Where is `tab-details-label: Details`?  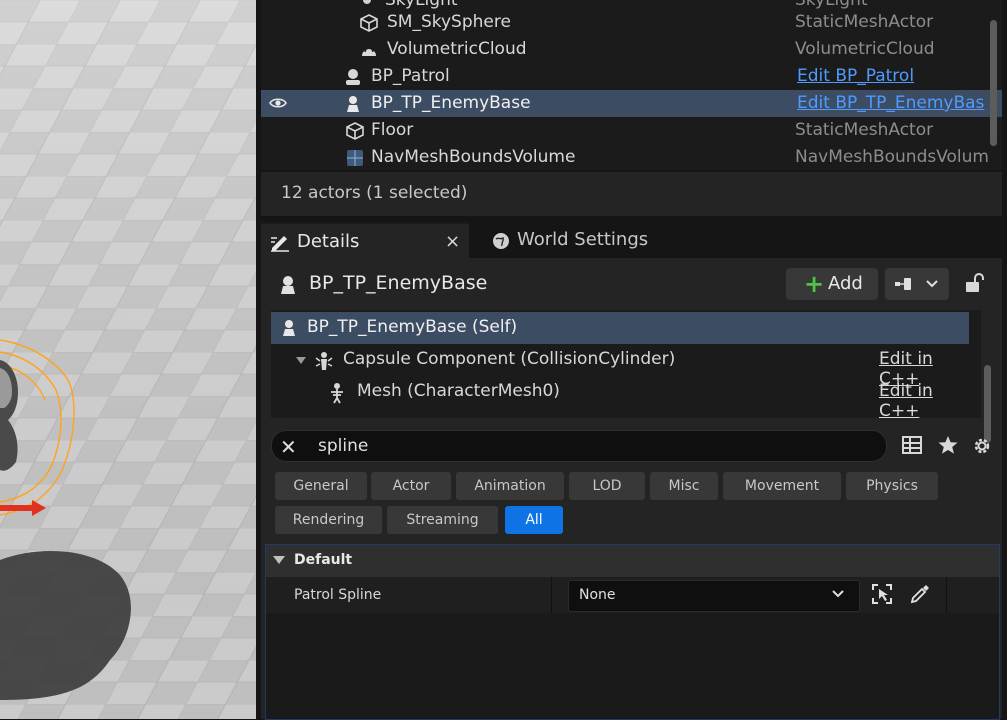 tab-details-label: Details is located at coordinates (328, 241).